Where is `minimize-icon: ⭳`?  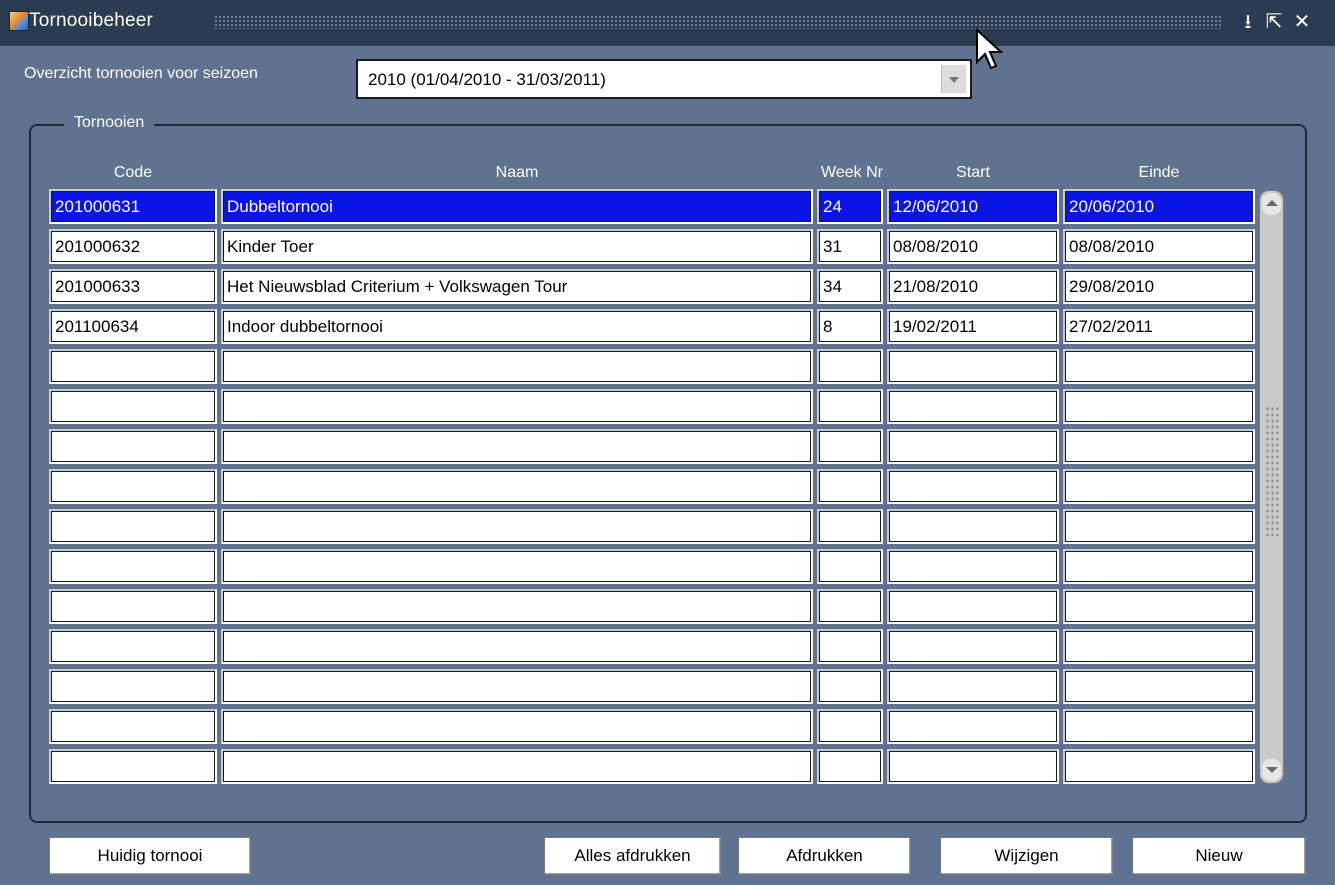 minimize-icon: ⭳ is located at coordinates (1248, 22).